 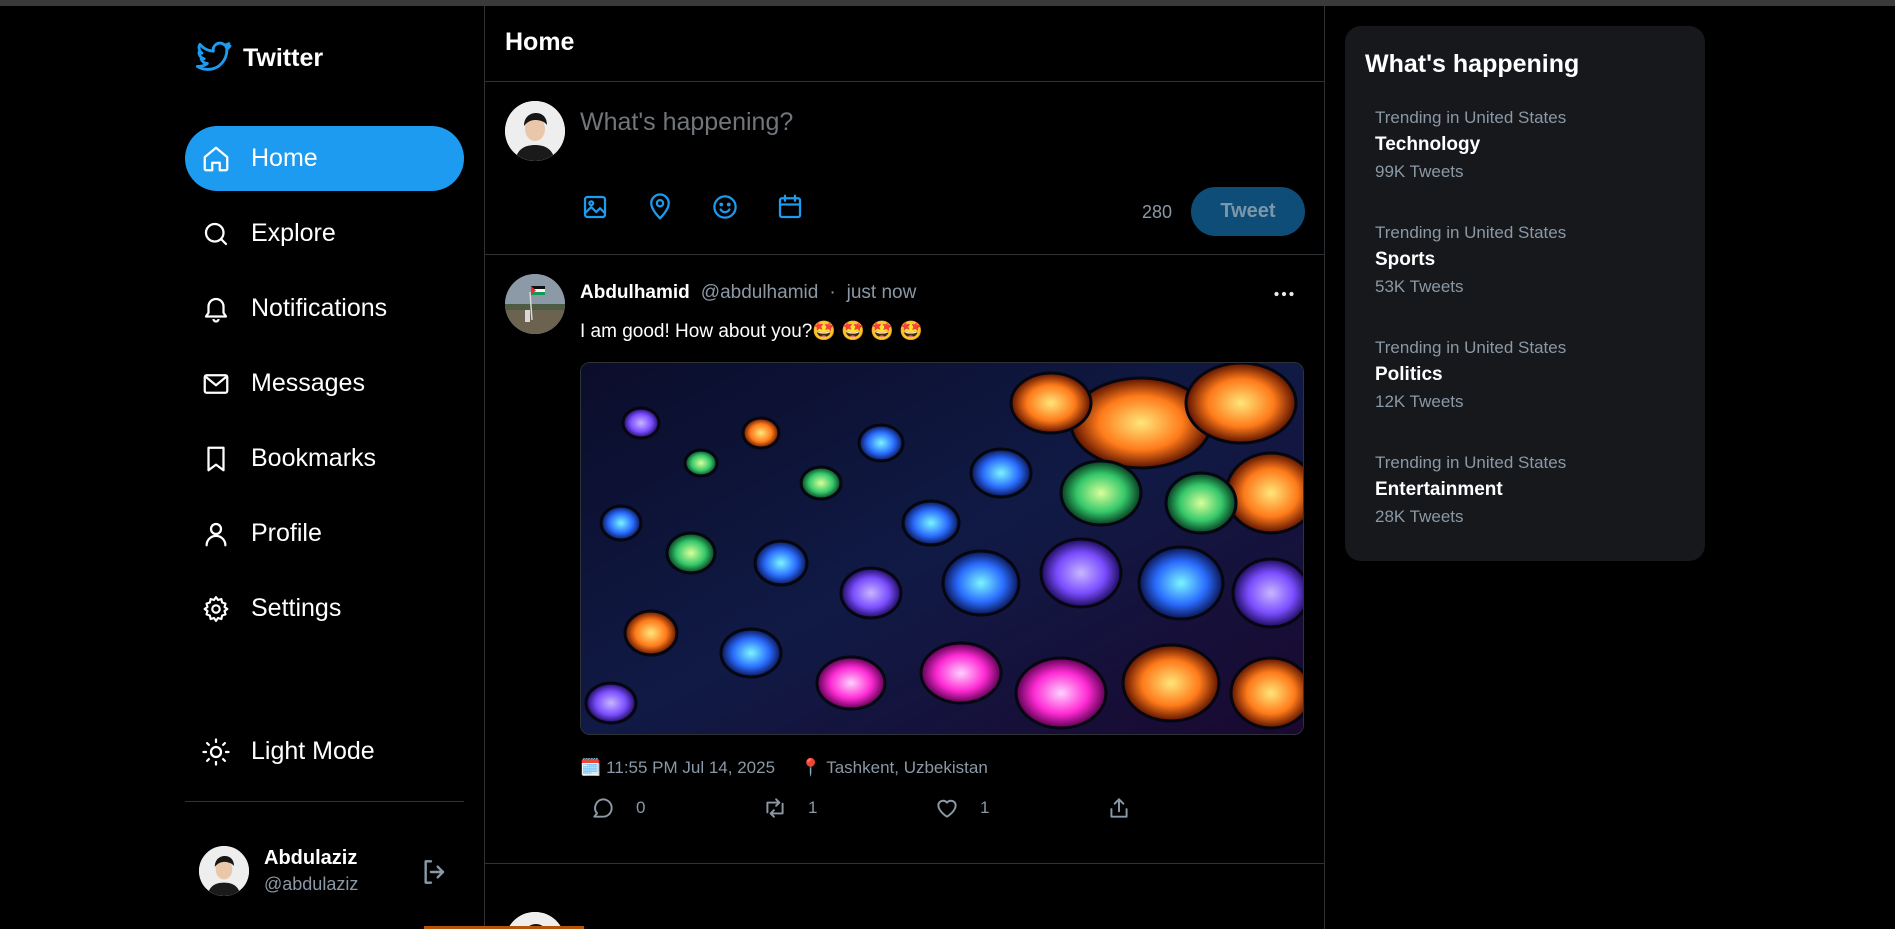 I want to click on brand-name: Twitter, so click(x=283, y=57).